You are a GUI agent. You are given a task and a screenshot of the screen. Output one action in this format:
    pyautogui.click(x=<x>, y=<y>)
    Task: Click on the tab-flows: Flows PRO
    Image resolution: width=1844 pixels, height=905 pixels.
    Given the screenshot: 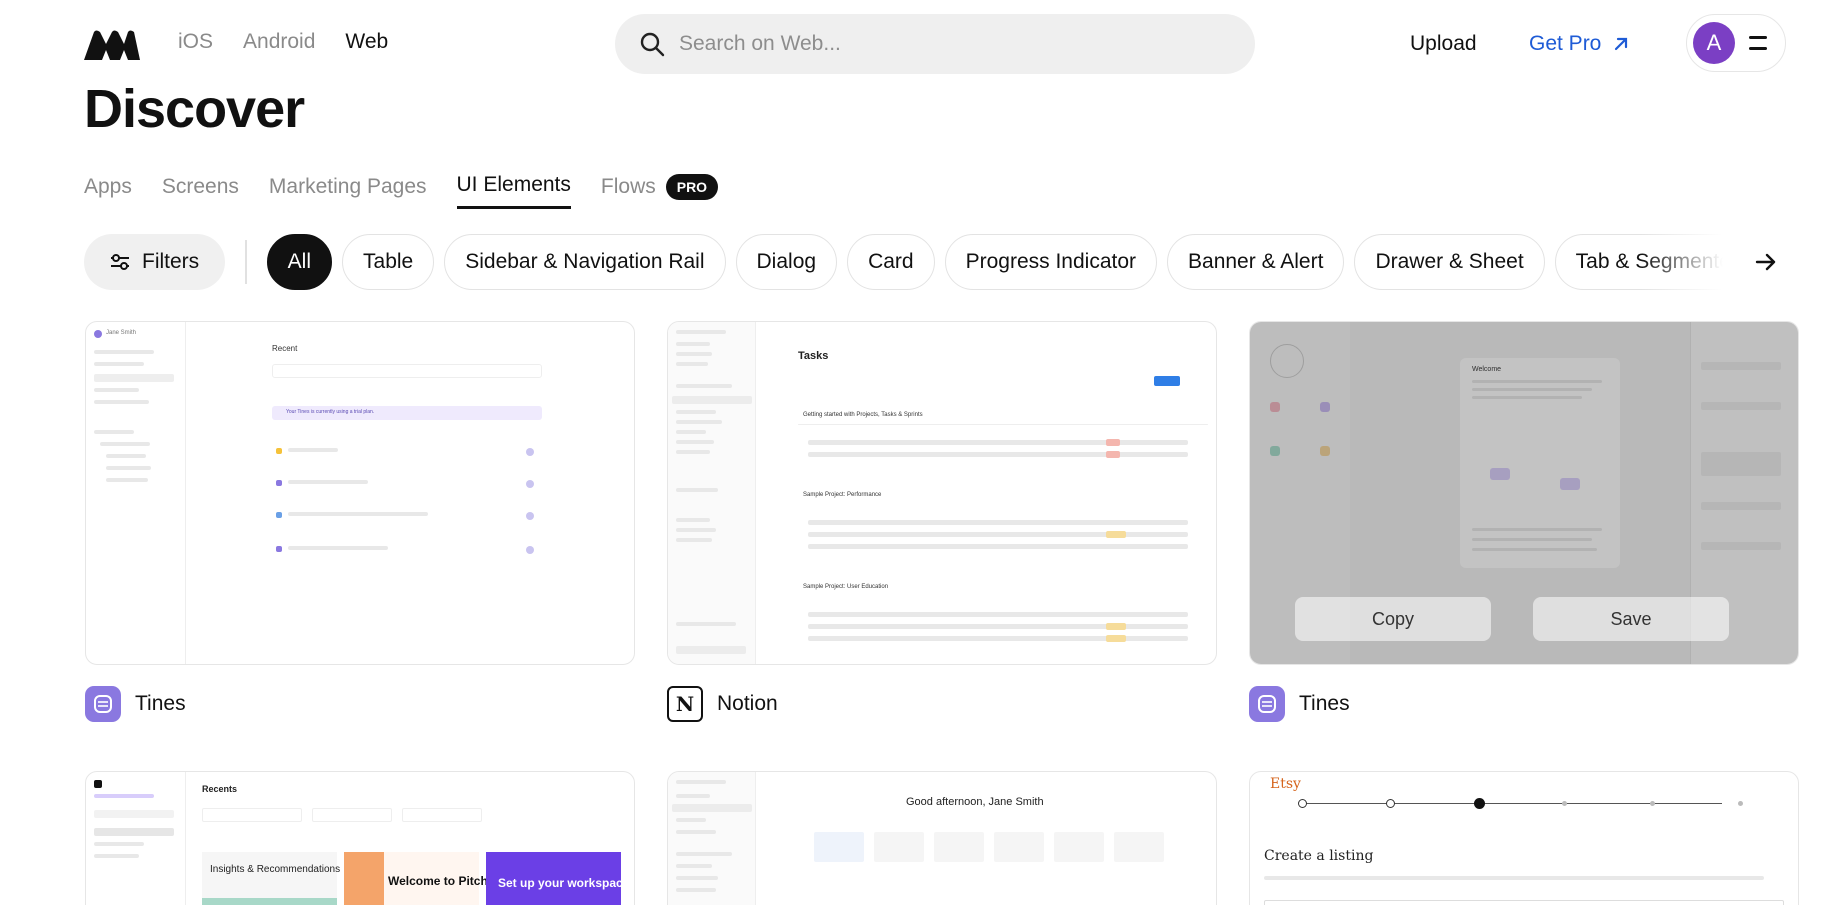 What is the action you would take?
    pyautogui.click(x=660, y=191)
    